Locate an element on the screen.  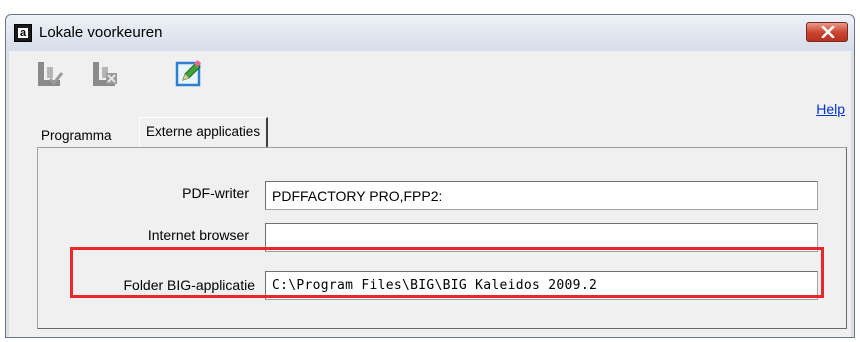
help-link: Help is located at coordinates (830, 109).